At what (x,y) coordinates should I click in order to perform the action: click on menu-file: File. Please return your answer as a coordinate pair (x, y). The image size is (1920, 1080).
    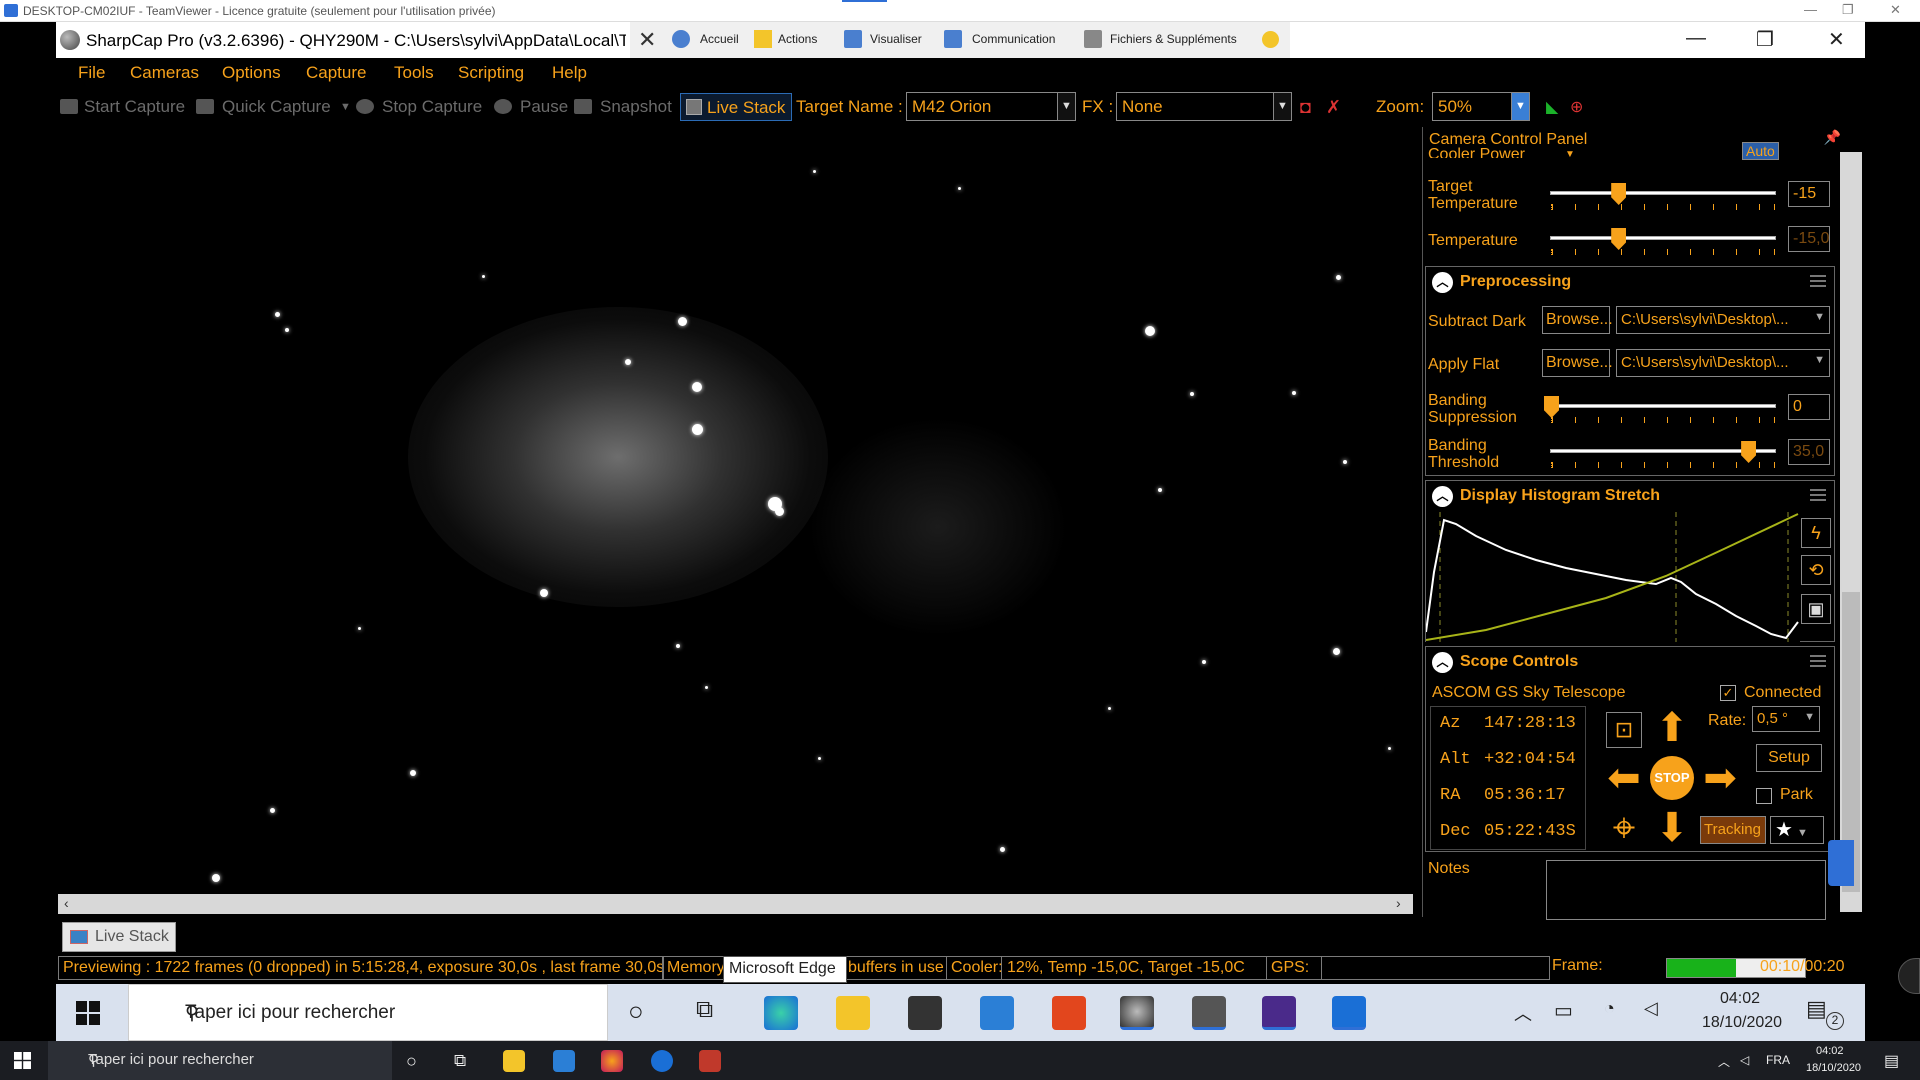
    Looking at the image, I should click on (91, 73).